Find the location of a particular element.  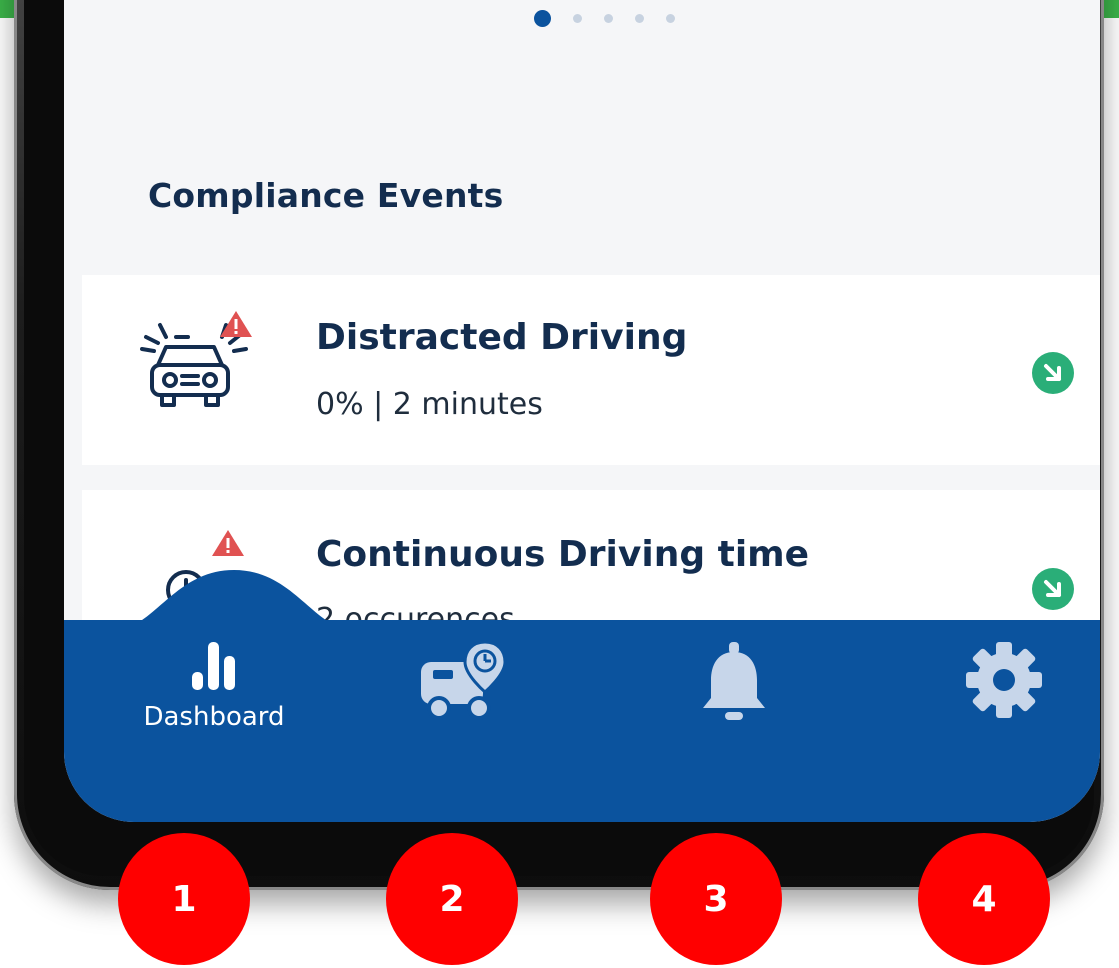

nav-label: Dashboard is located at coordinates (214, 717).